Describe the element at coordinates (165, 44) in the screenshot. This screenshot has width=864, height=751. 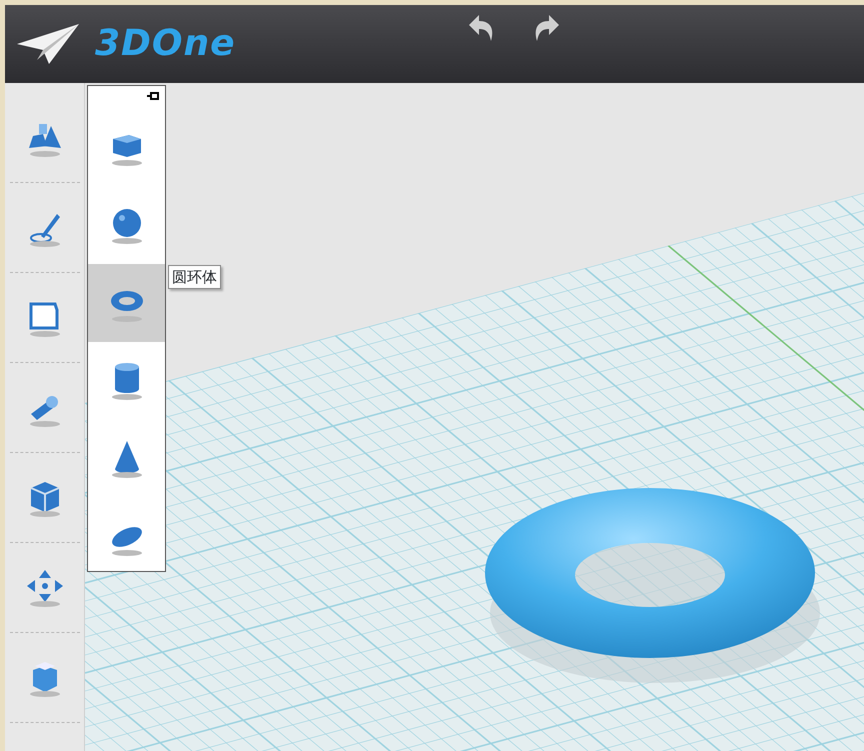
I see `app-logo: 3DOne` at that location.